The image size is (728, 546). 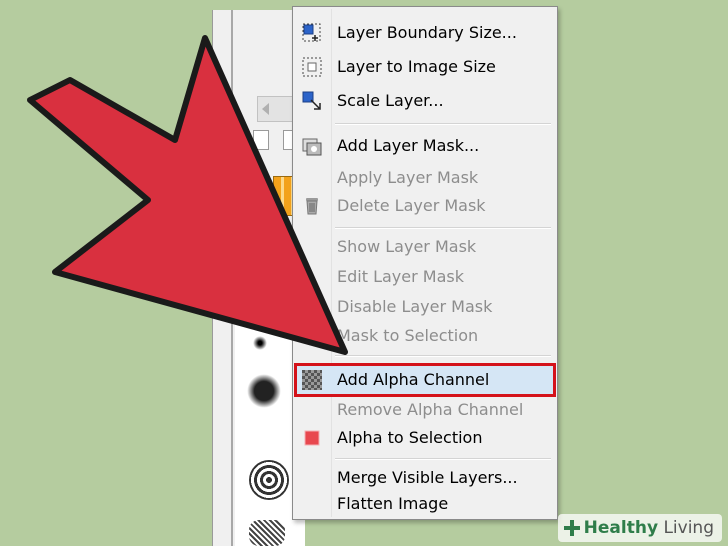 What do you see at coordinates (571, 528) in the screenshot?
I see `plus-logo-icon` at bounding box center [571, 528].